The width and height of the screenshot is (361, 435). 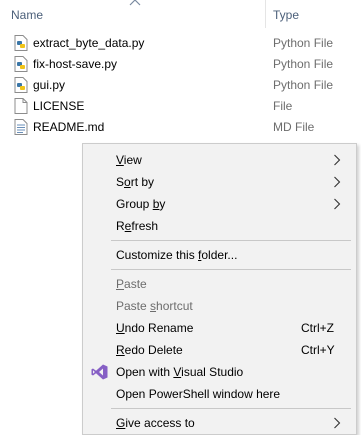 I want to click on column-divider, so click(x=265, y=14).